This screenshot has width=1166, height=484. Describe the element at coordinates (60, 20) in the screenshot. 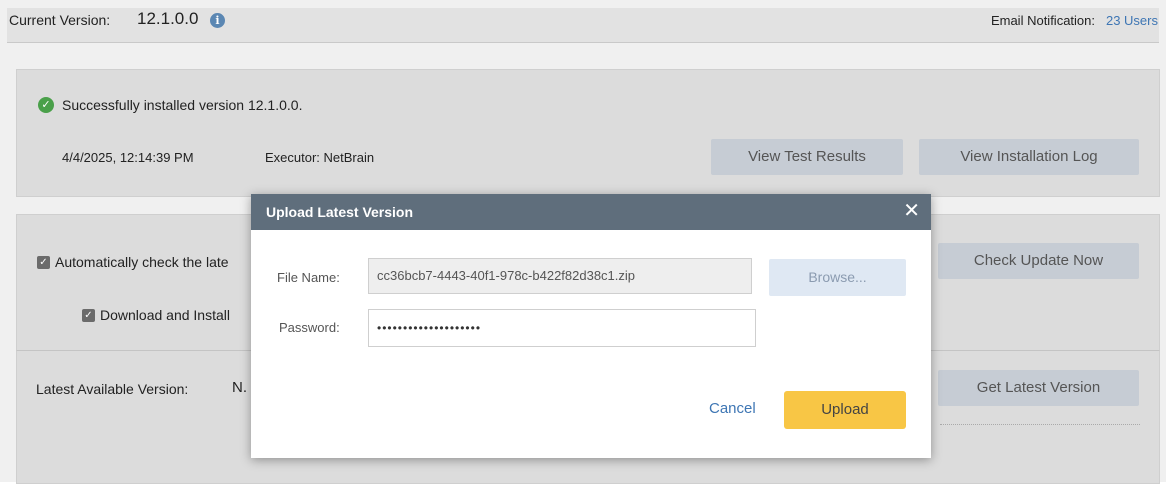

I see `current-version-label: Current Version:` at that location.